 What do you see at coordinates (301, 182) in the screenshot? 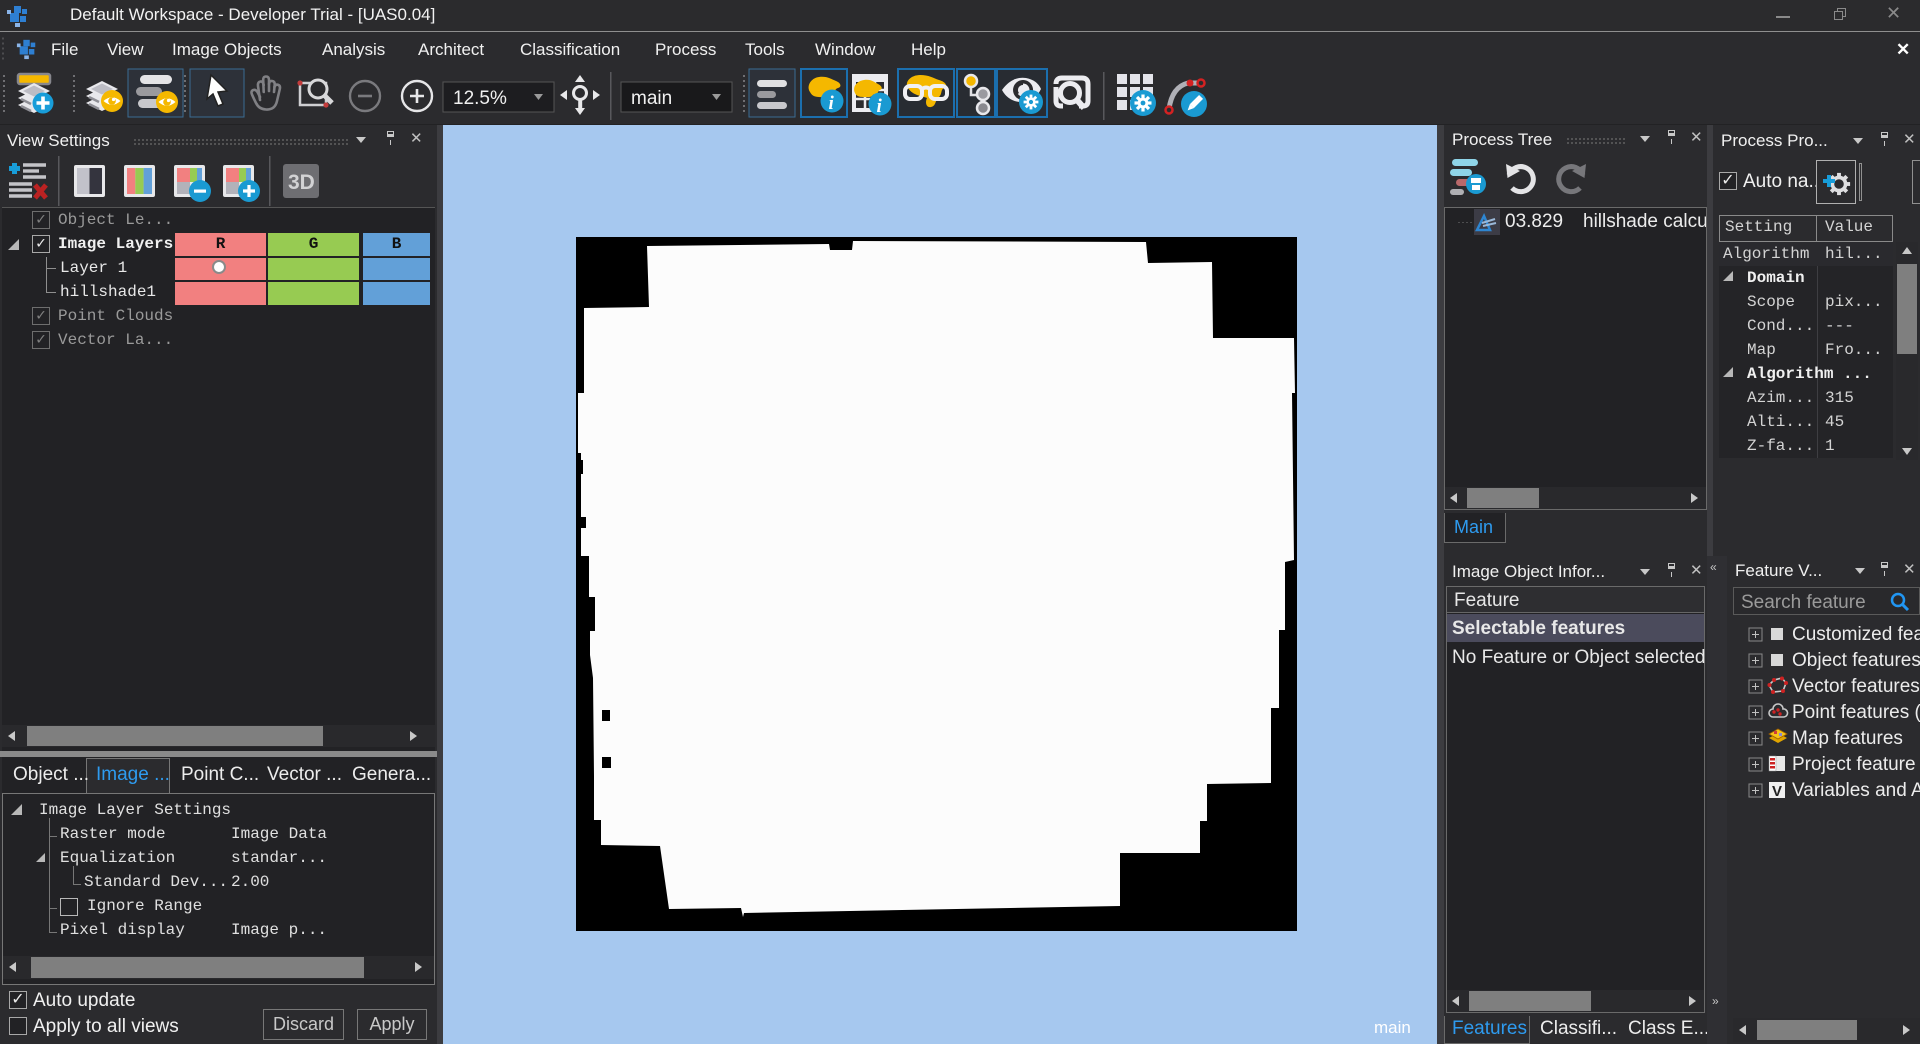
I see `svg-text: 3D` at bounding box center [301, 182].